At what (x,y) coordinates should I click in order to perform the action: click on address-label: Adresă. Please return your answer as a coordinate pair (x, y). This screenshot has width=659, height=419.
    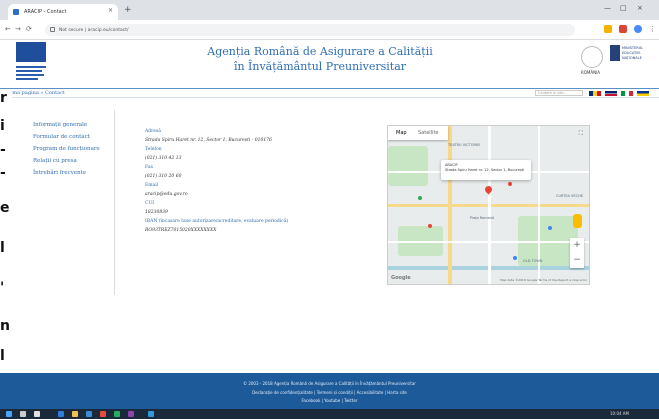
    Looking at the image, I should click on (153, 131).